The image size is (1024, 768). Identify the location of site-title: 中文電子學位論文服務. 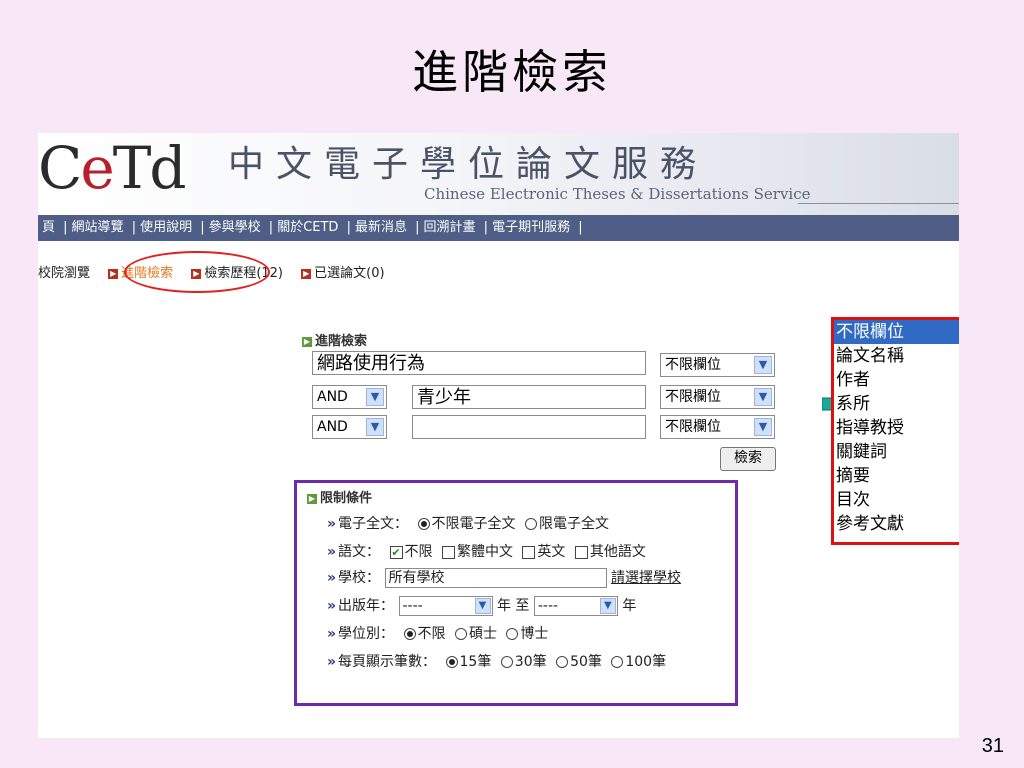
(468, 164).